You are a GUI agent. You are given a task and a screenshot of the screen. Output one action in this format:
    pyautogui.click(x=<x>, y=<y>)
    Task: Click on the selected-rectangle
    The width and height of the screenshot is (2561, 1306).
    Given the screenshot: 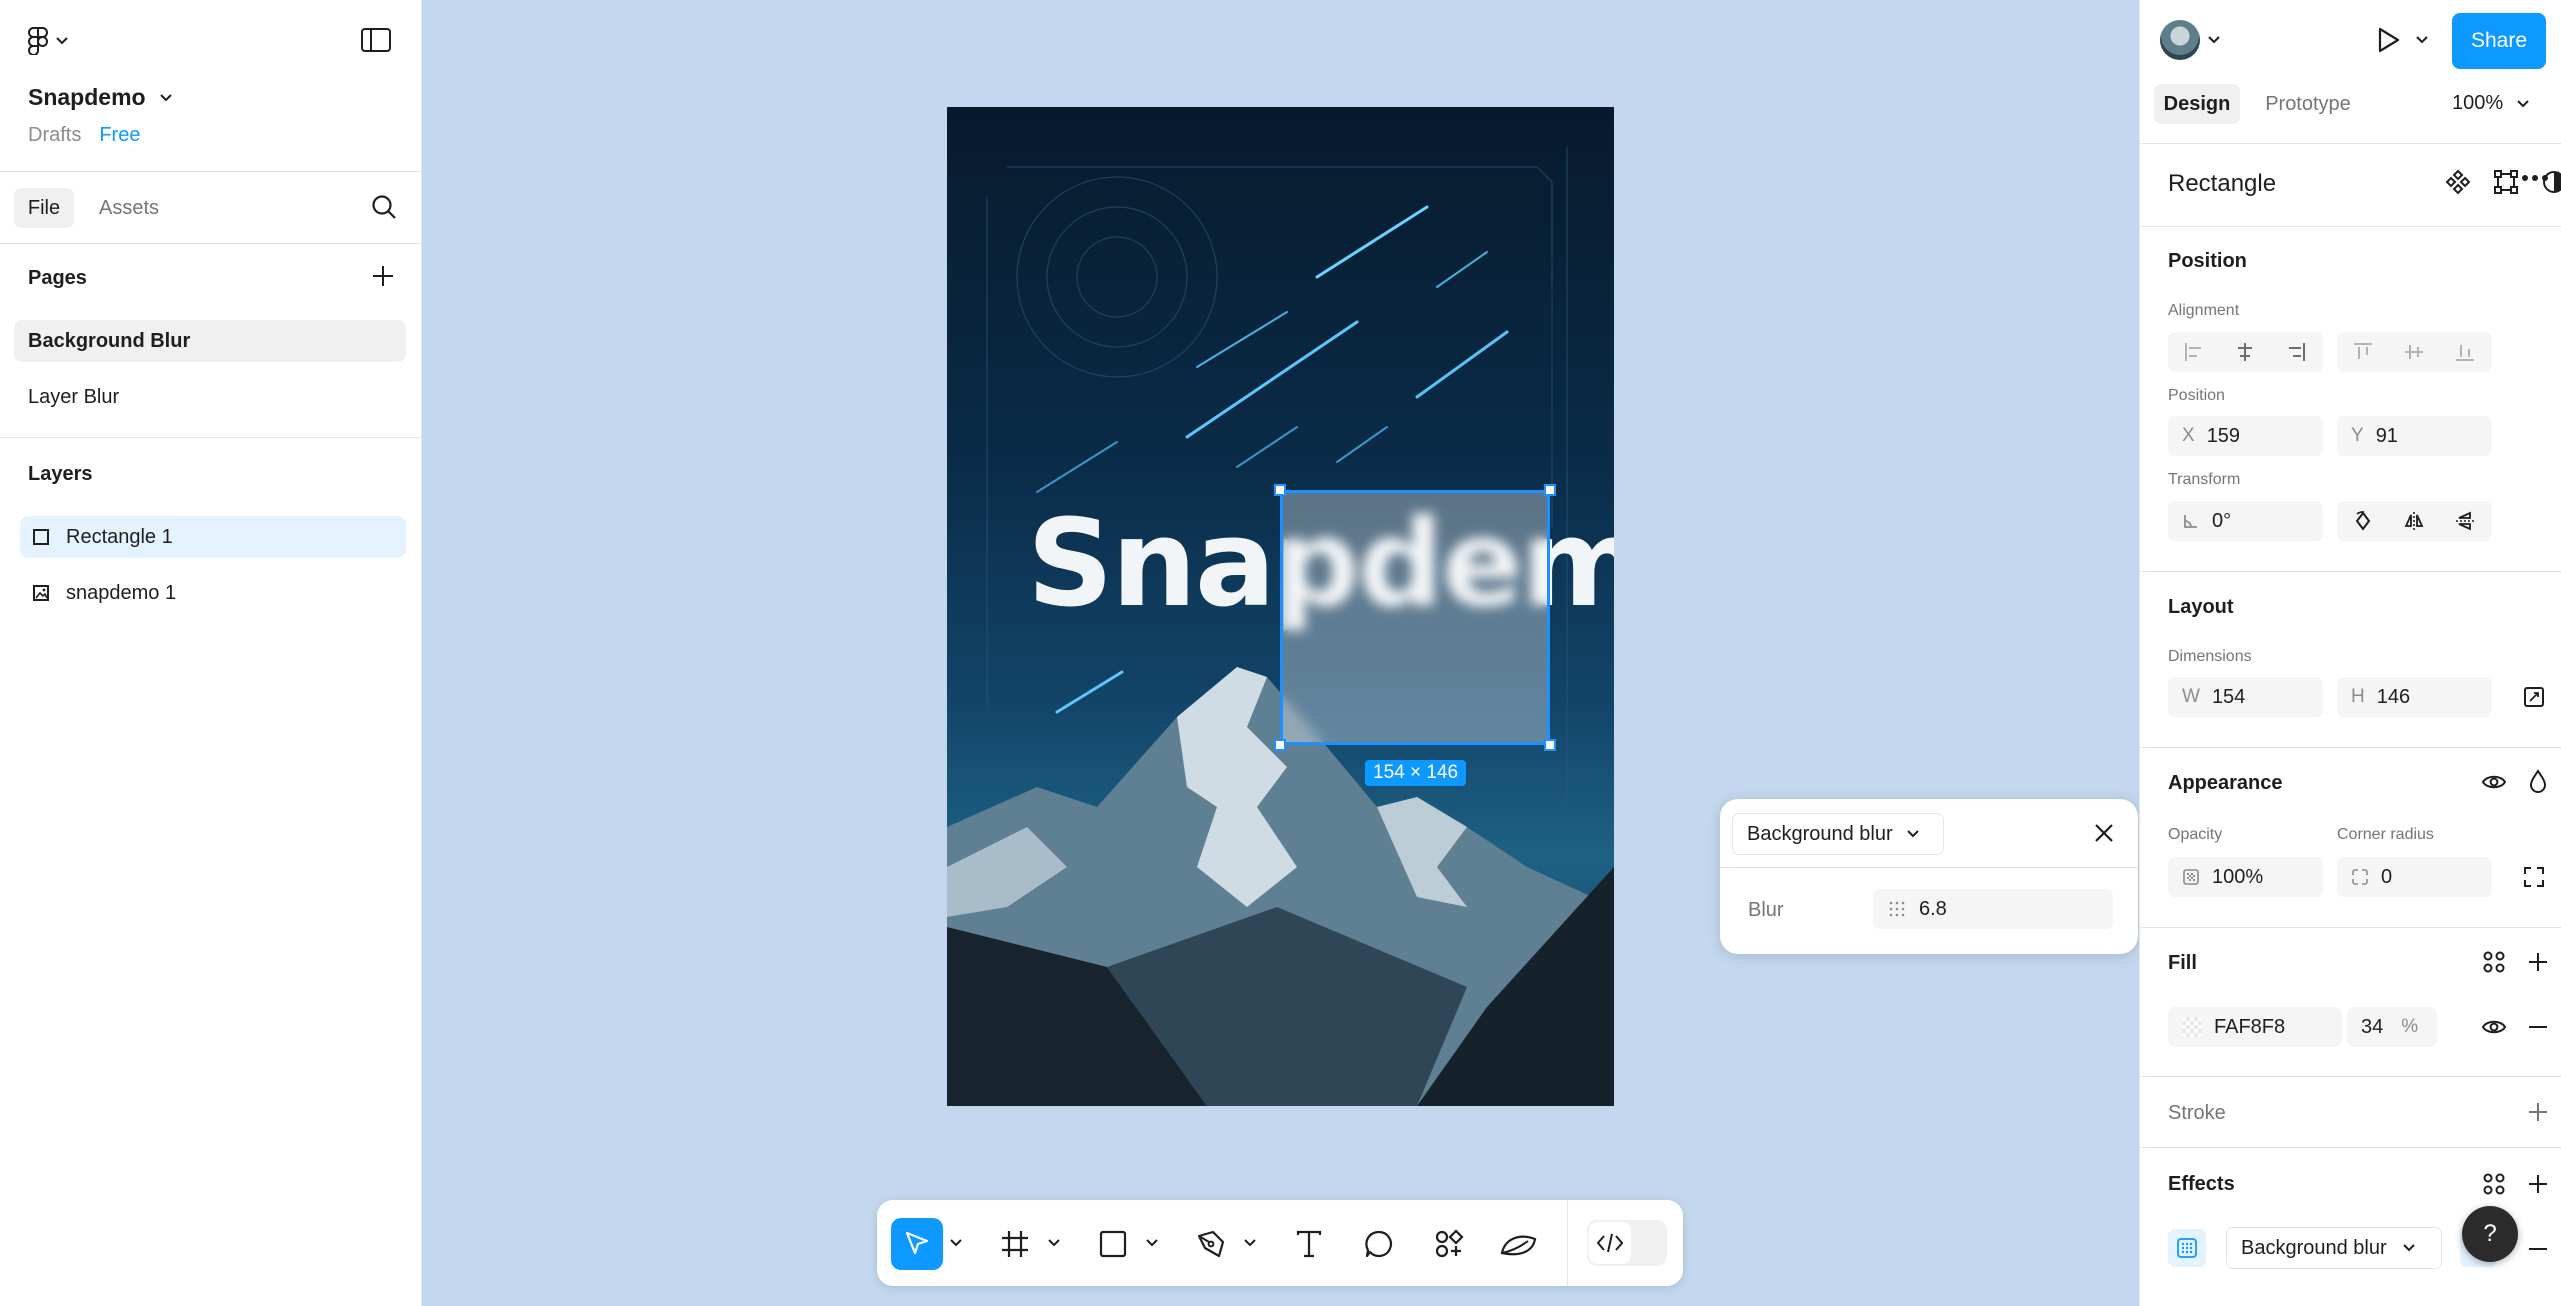 What is the action you would take?
    pyautogui.click(x=1415, y=617)
    